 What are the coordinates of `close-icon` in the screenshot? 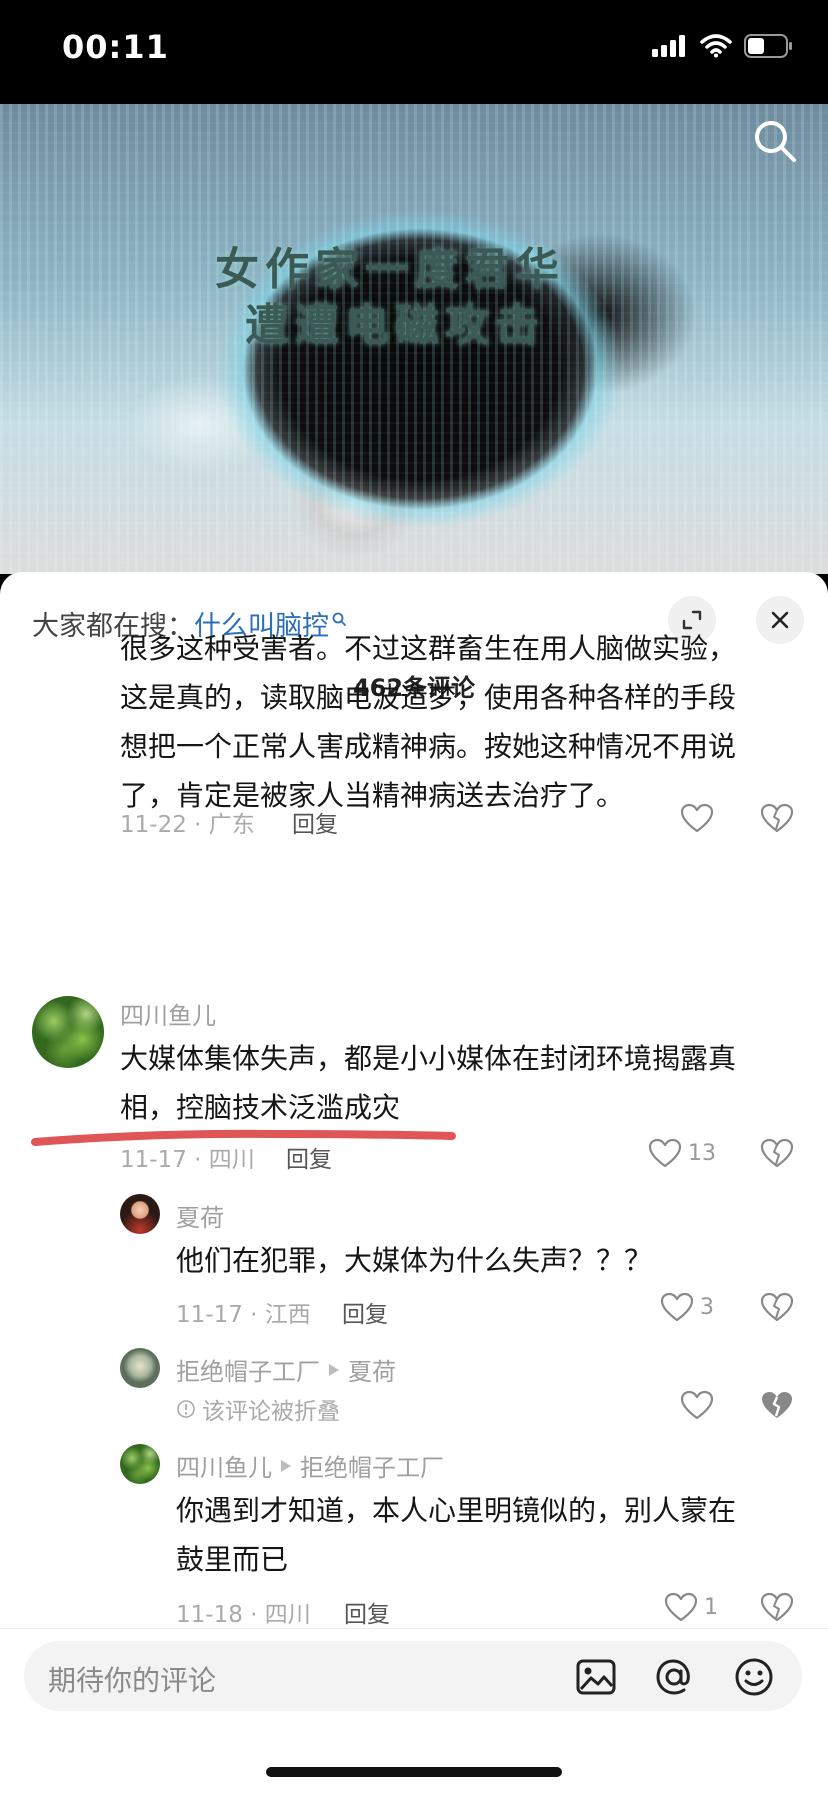 It's located at (780, 620).